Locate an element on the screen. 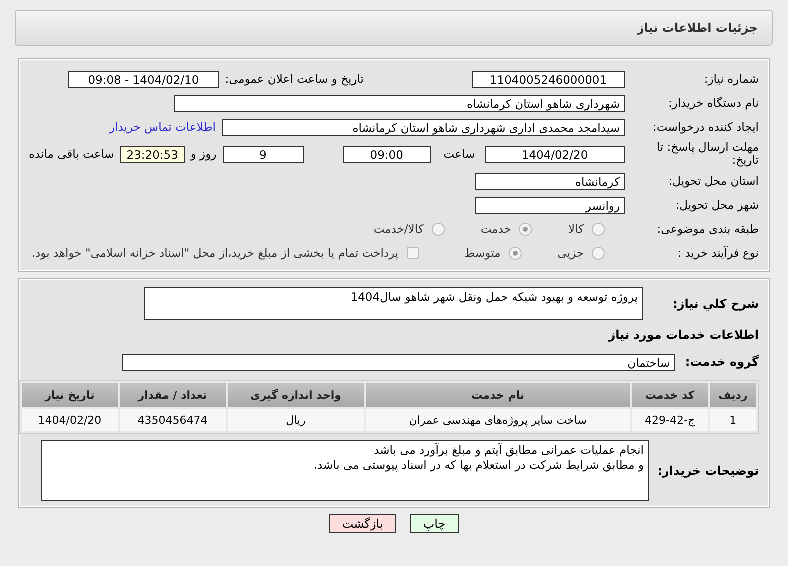 The width and height of the screenshot is (788, 566). table-cell: 4350456474 is located at coordinates (173, 420).